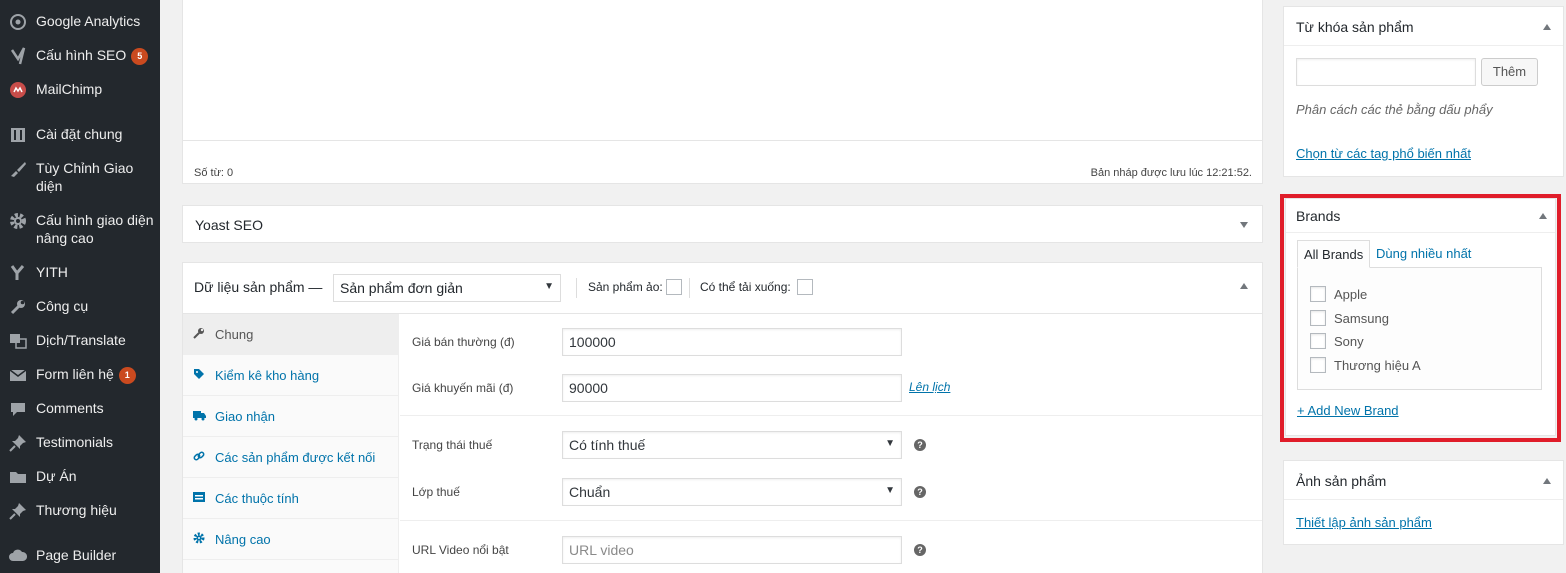  I want to click on tab-label: Kiểm kê kho hàng, so click(267, 375).